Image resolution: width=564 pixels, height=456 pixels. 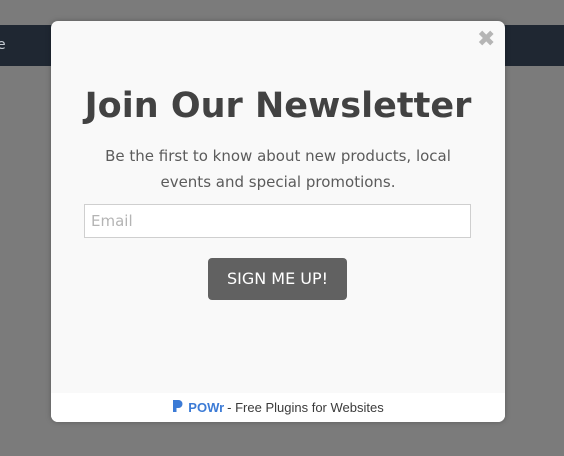 What do you see at coordinates (206, 407) in the screenshot?
I see `powr-brand: POWr` at bounding box center [206, 407].